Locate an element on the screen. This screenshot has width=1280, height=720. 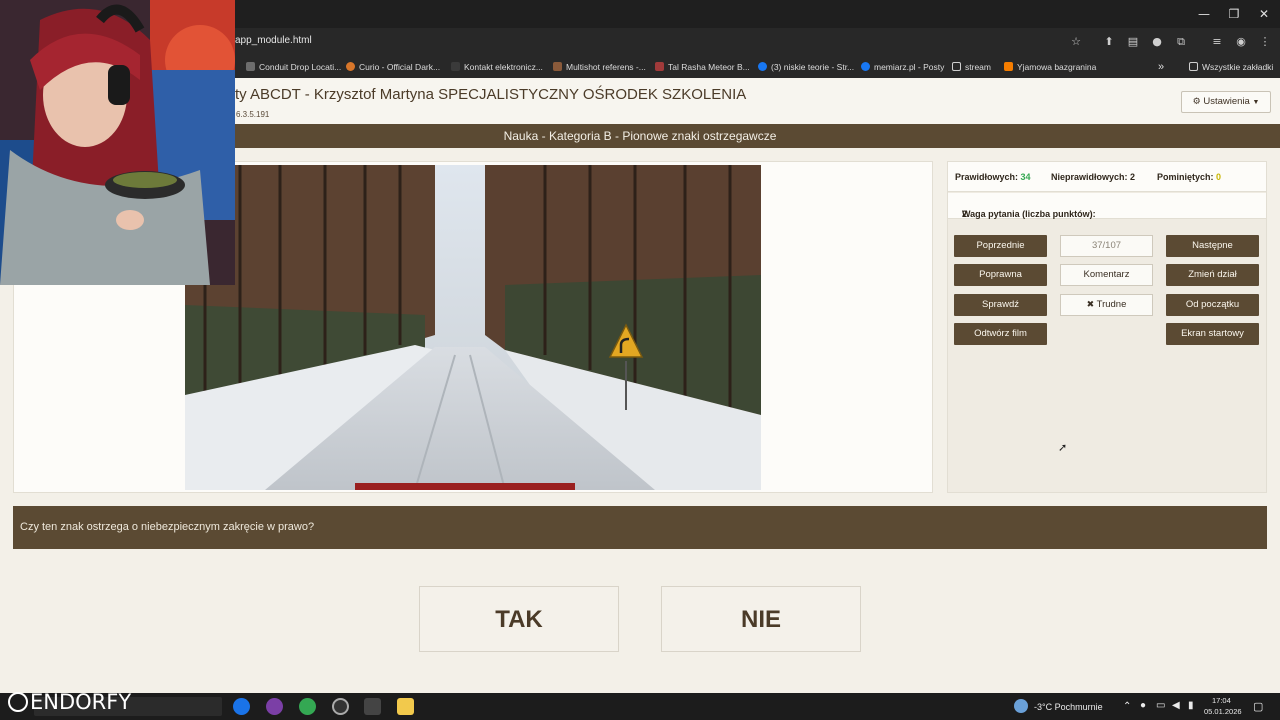
notification-icon: ▢ is located at coordinates (1258, 706).